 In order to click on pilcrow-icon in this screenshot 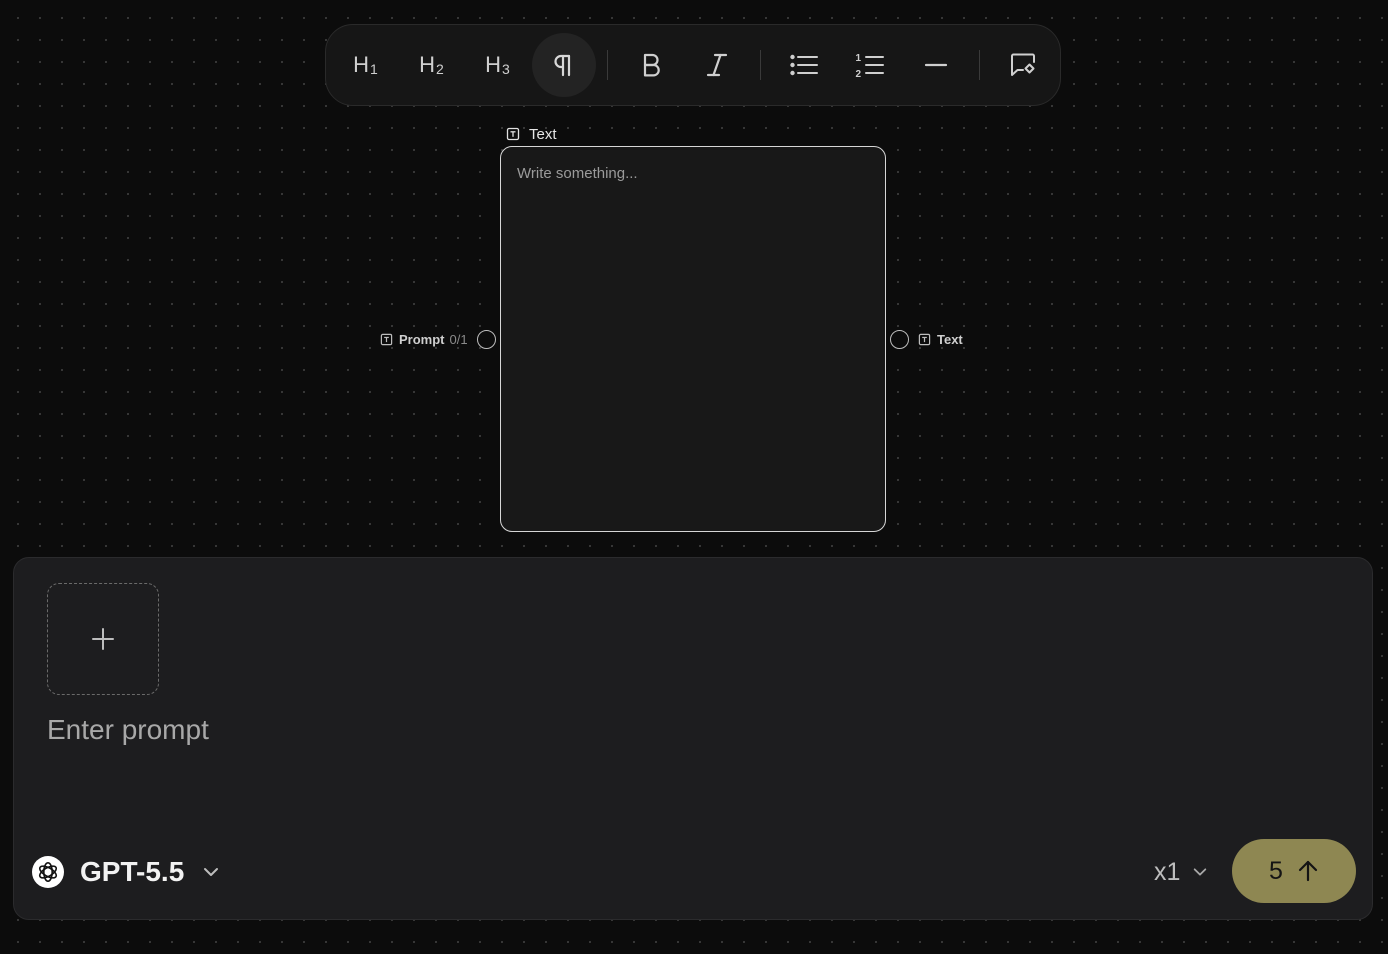, I will do `click(562, 65)`.